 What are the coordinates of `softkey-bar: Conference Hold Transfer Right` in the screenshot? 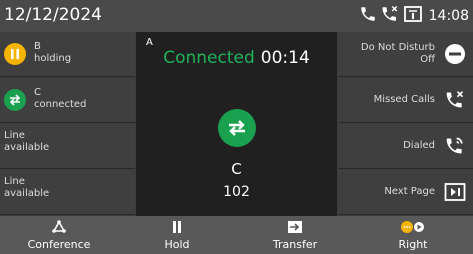 It's located at (236, 235).